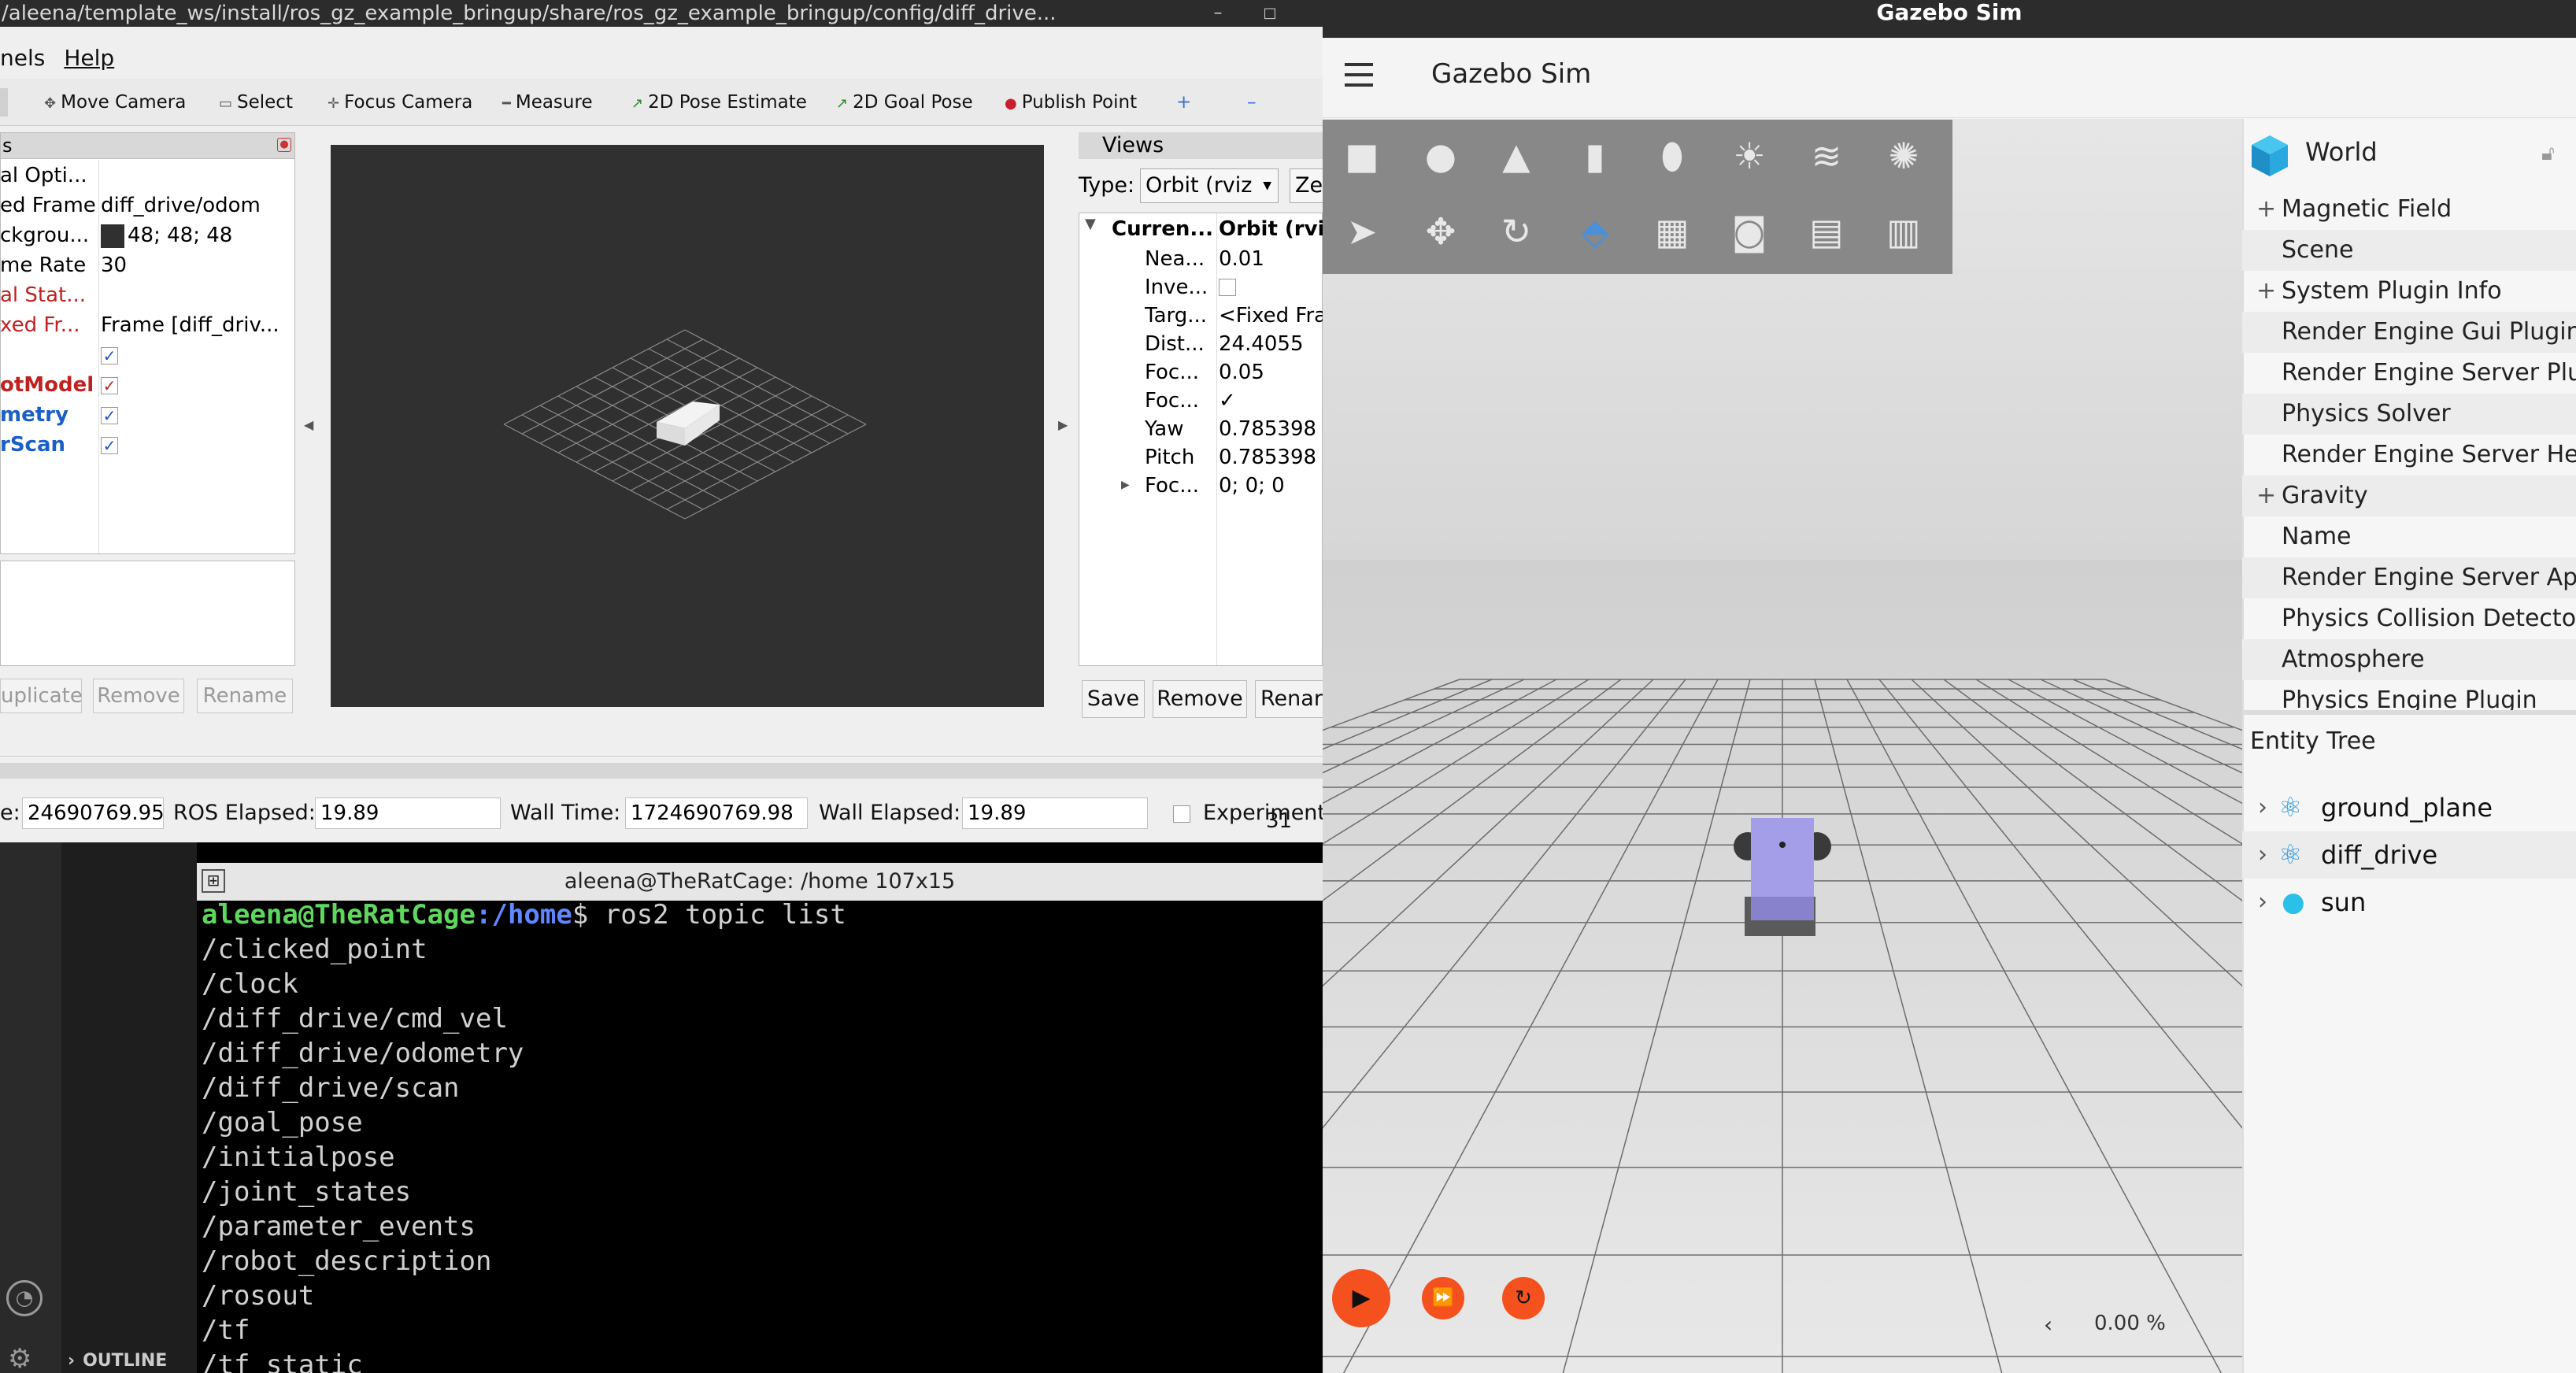 Image resolution: width=2576 pixels, height=1373 pixels. What do you see at coordinates (2409, 659) in the screenshot?
I see `plugin-atmosphere: Atmosphere` at bounding box center [2409, 659].